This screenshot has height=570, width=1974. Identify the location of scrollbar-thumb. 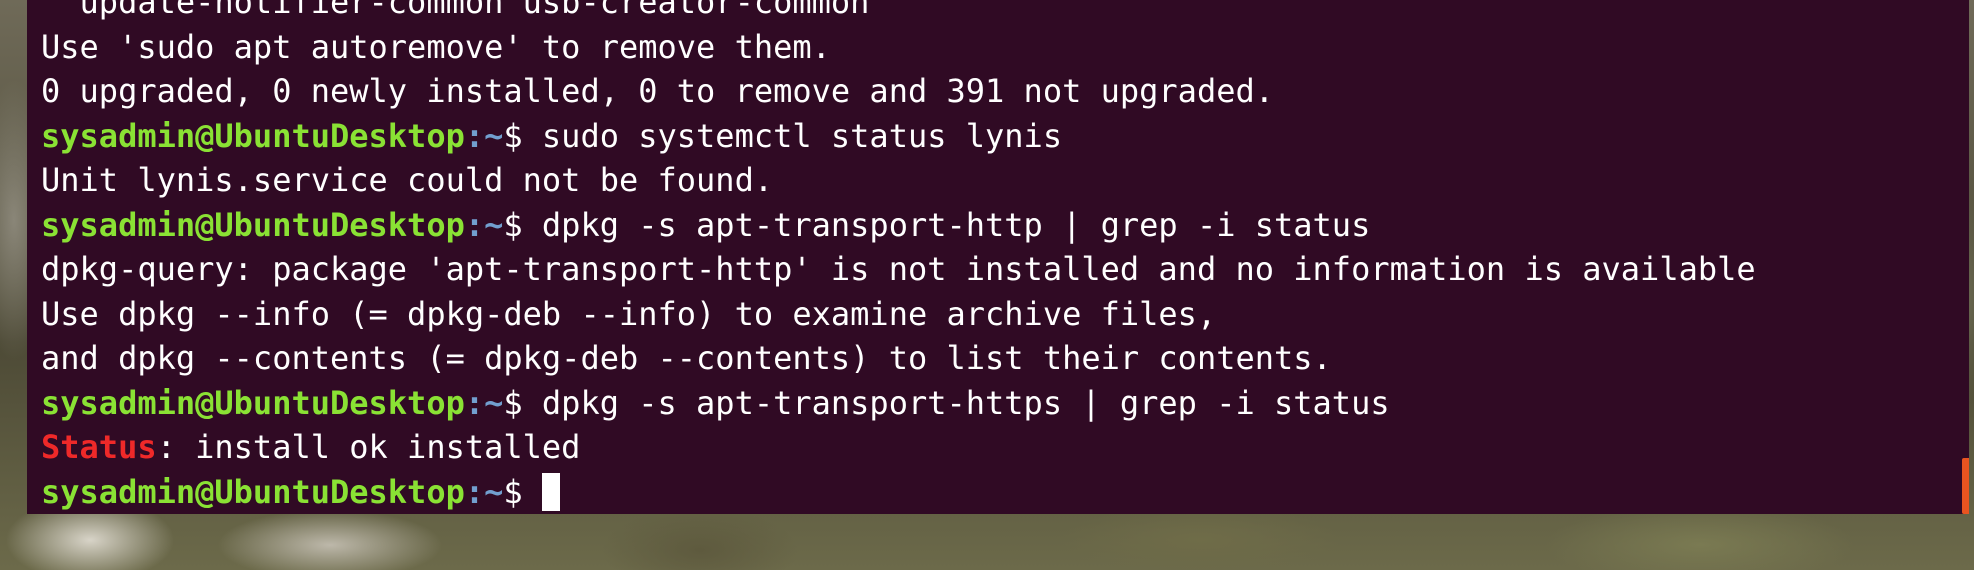
(1965, 486).